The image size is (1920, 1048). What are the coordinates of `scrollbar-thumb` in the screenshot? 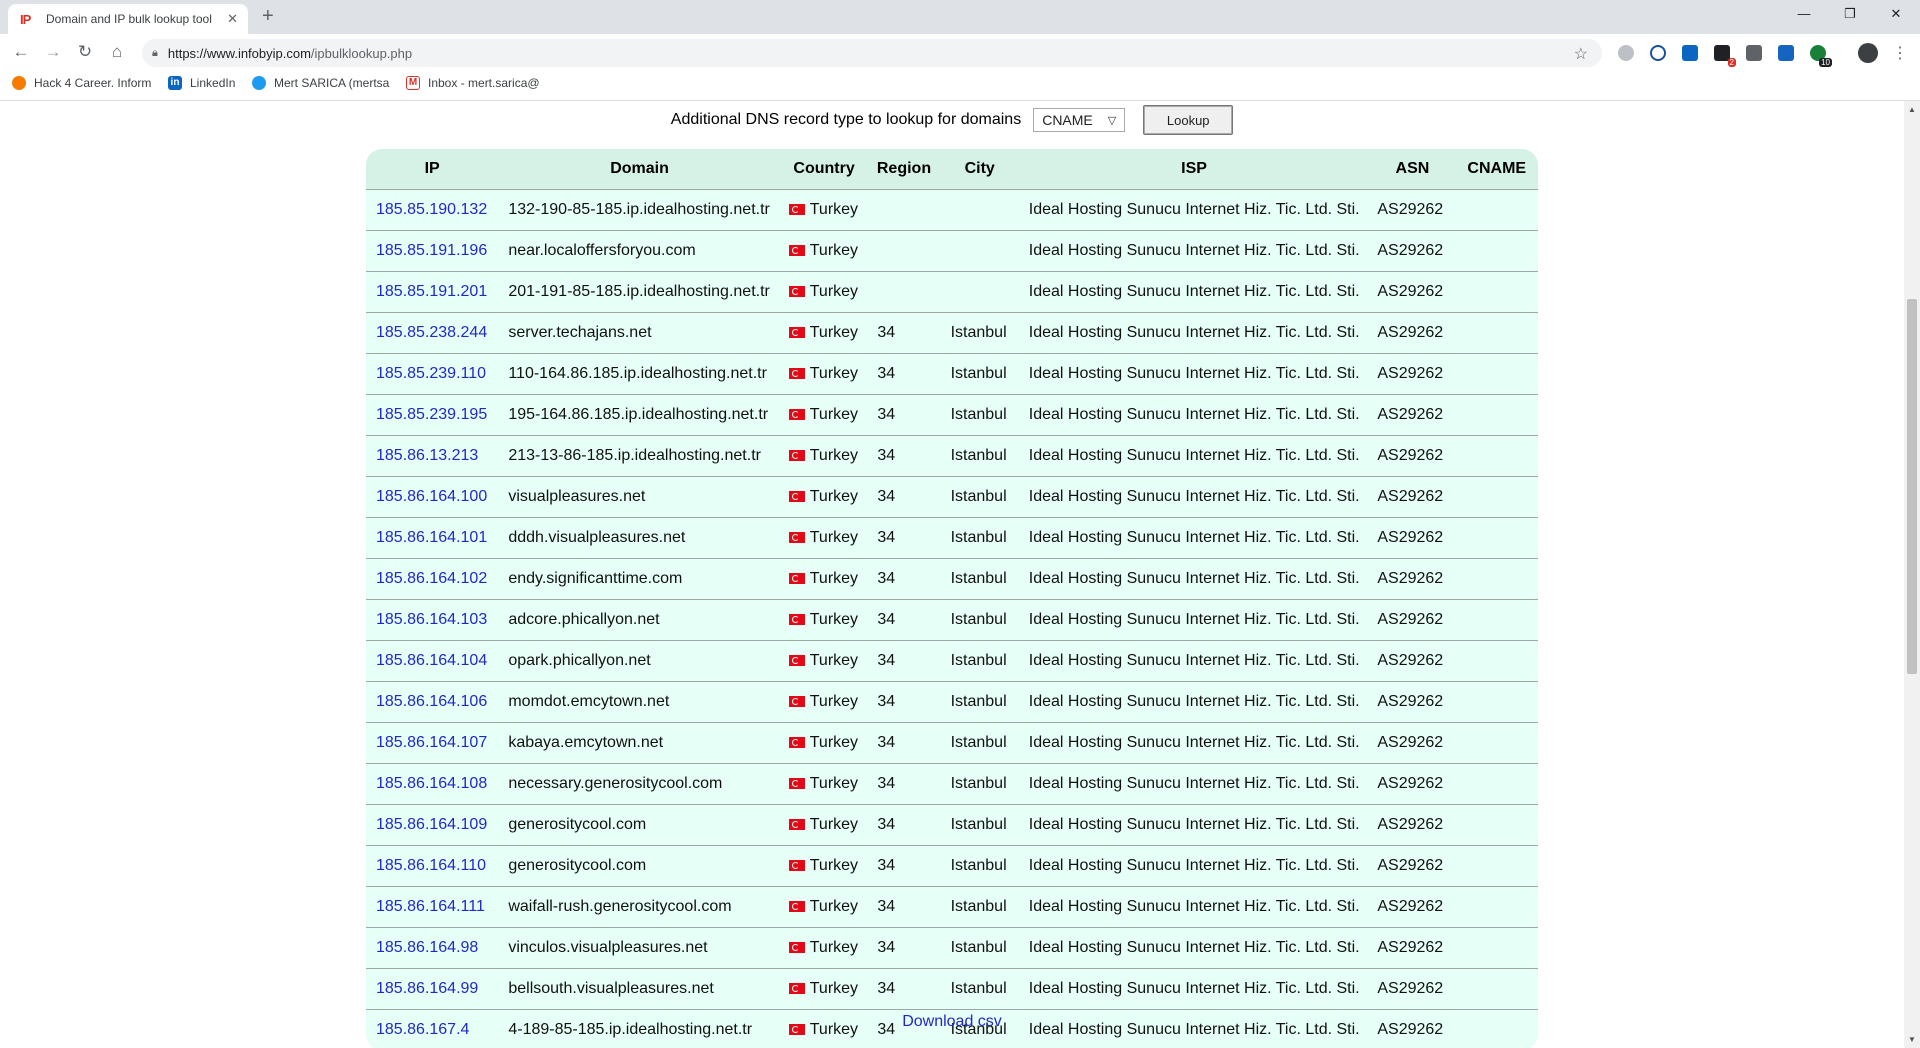 It's located at (1912, 486).